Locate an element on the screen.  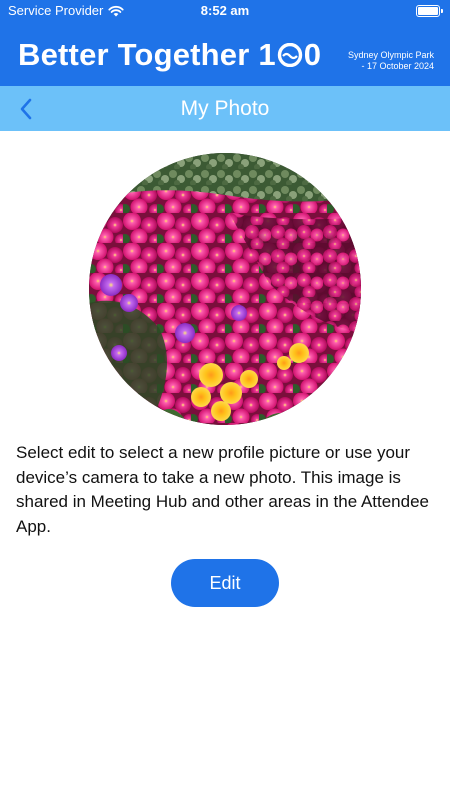
event-date: - 17 October 2024 is located at coordinates (397, 66).